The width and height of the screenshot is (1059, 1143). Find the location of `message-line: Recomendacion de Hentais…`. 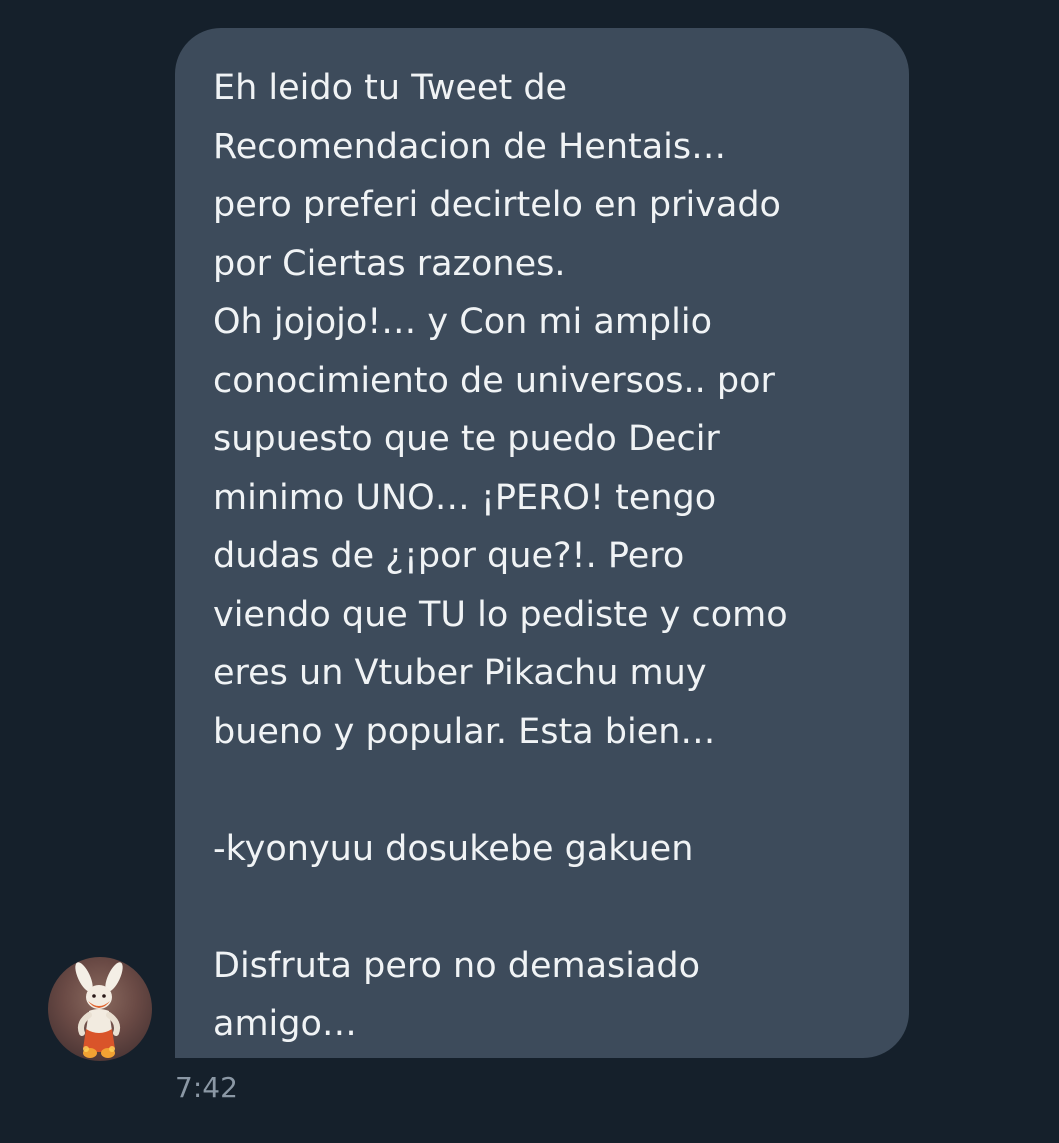

message-line: Recomendacion de Hentais… is located at coordinates (470, 146).